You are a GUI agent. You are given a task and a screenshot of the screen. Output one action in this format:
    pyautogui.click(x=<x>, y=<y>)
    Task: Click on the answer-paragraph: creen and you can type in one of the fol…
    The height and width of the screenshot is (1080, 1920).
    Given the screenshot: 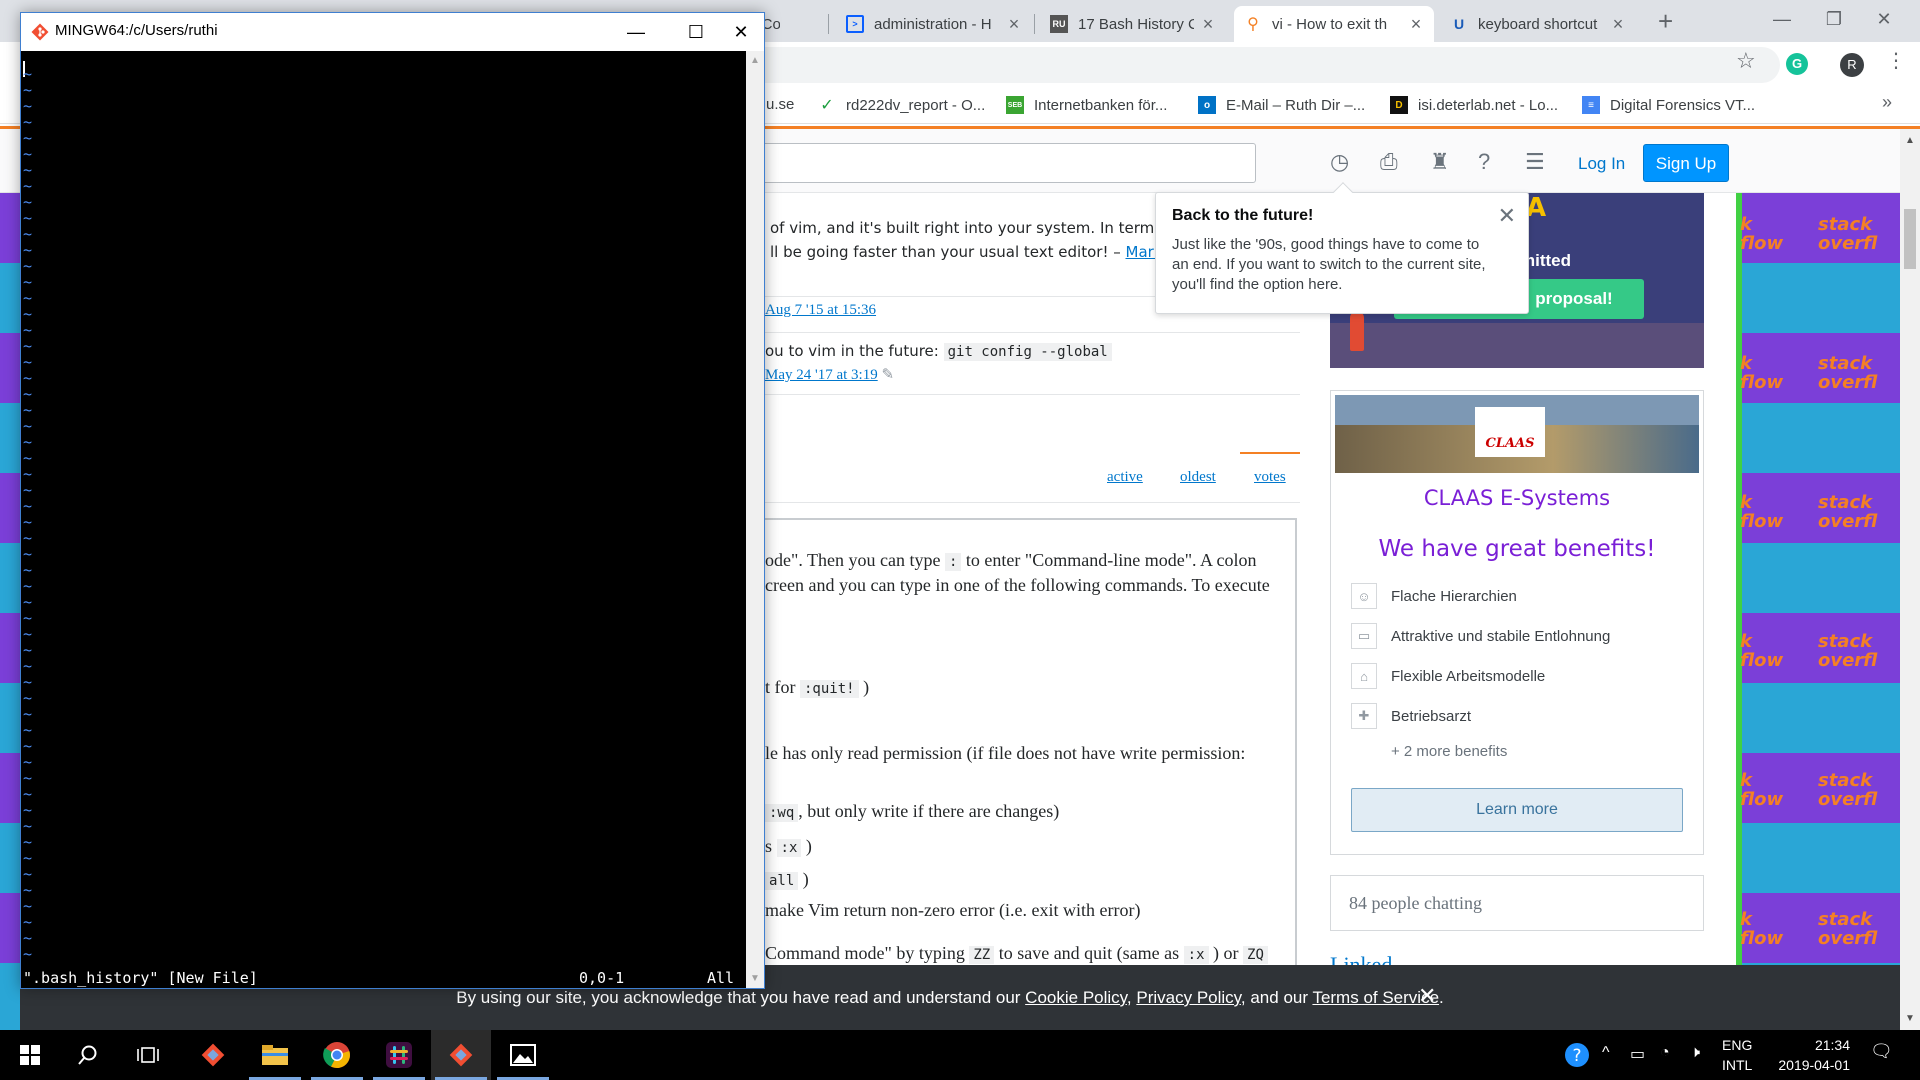 What is the action you would take?
    pyautogui.click(x=1017, y=585)
    